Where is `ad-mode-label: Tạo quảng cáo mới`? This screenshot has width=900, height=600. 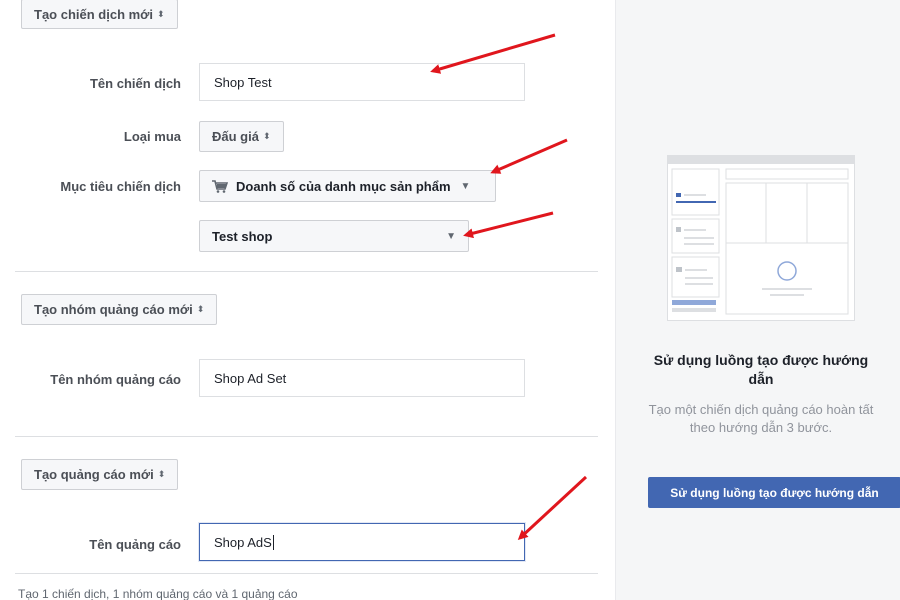 ad-mode-label: Tạo quảng cáo mới is located at coordinates (94, 474).